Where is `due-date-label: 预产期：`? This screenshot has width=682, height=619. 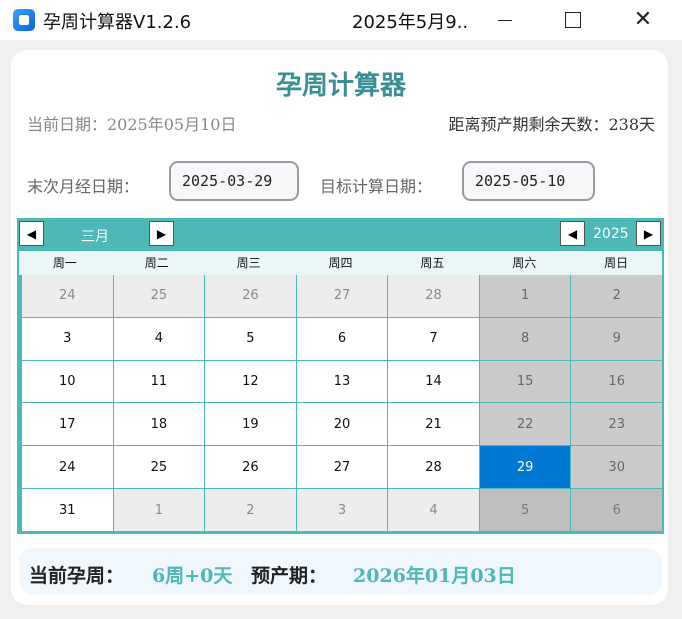 due-date-label: 预产期： is located at coordinates (289, 576).